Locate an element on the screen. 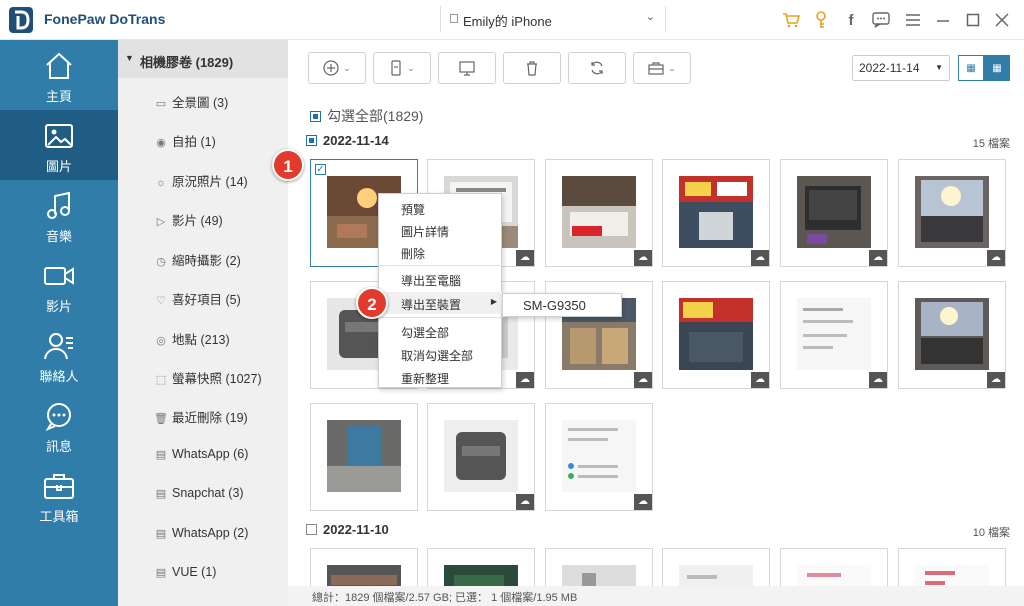  album-header-label: 相機膠卷 (1829) is located at coordinates (187, 62).